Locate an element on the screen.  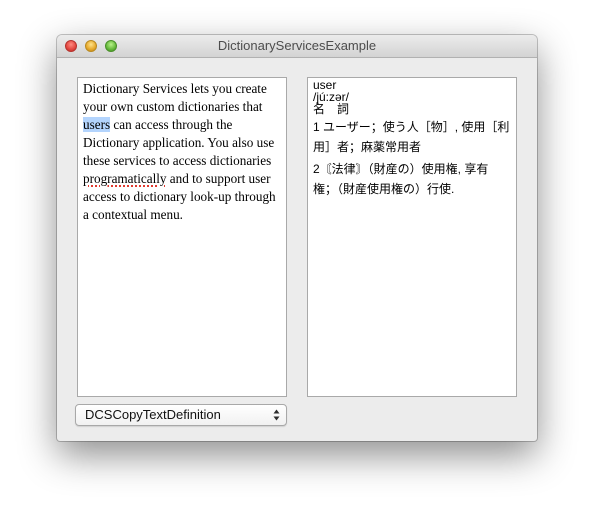
function-popup-button: DCSCopyTextDefinition is located at coordinates (181, 415).